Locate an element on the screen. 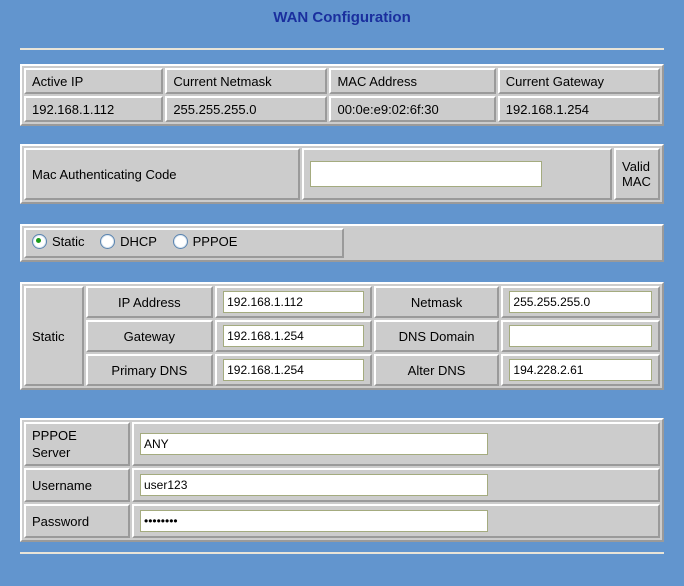 This screenshot has height=586, width=684. value-current-netmask: 255.255.255.0 is located at coordinates (246, 109).